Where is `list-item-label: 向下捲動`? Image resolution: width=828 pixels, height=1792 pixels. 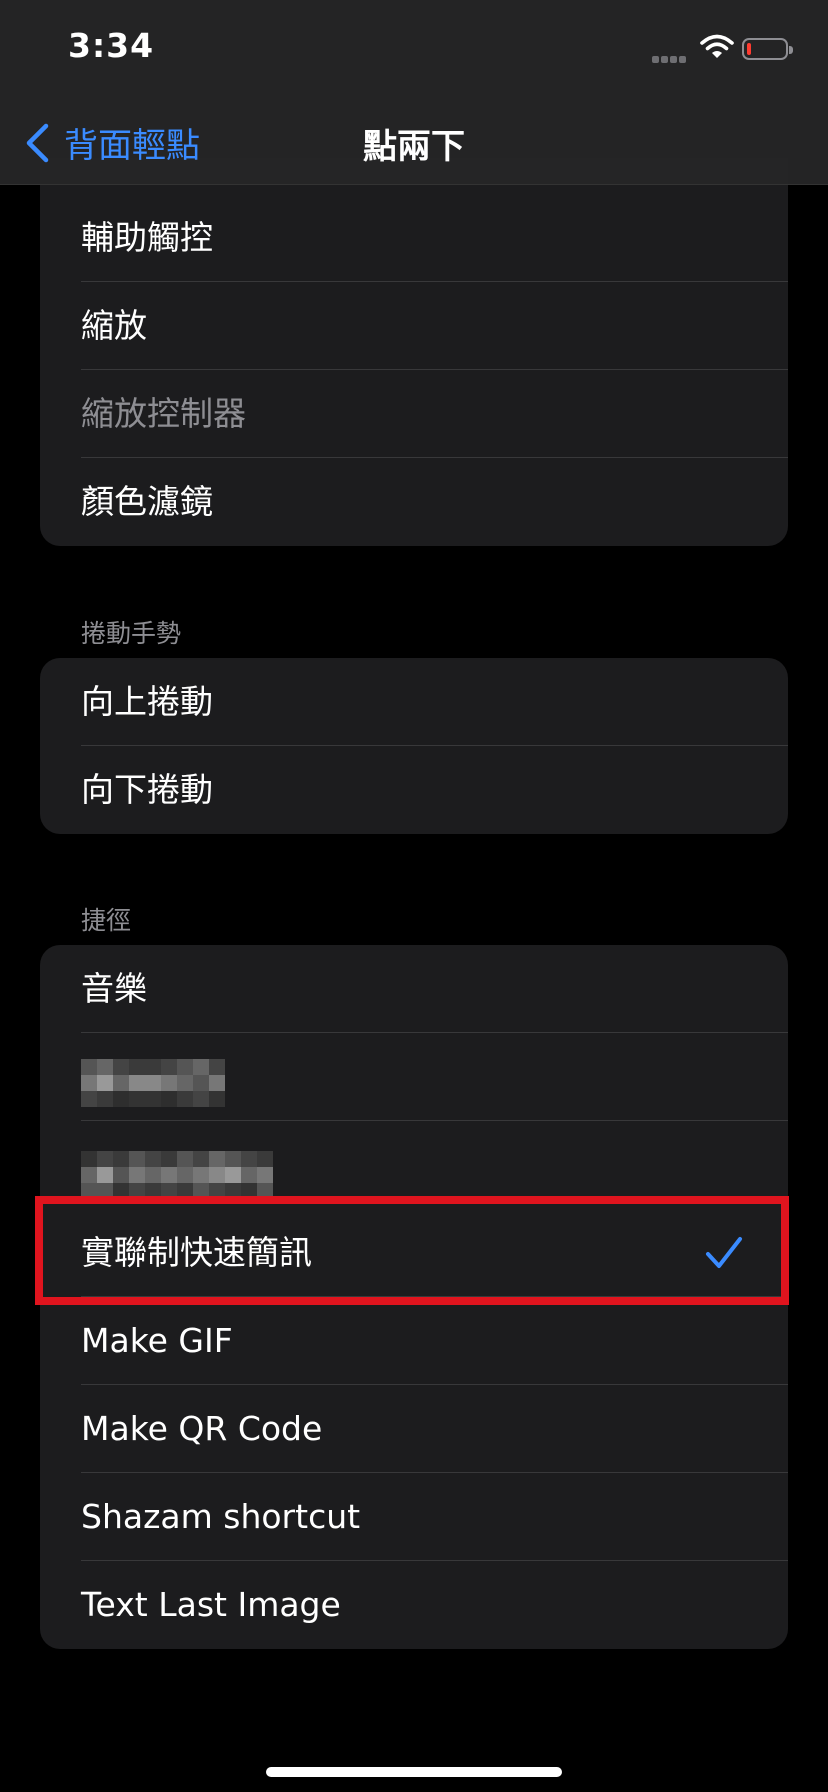
list-item-label: 向下捲動 is located at coordinates (147, 789).